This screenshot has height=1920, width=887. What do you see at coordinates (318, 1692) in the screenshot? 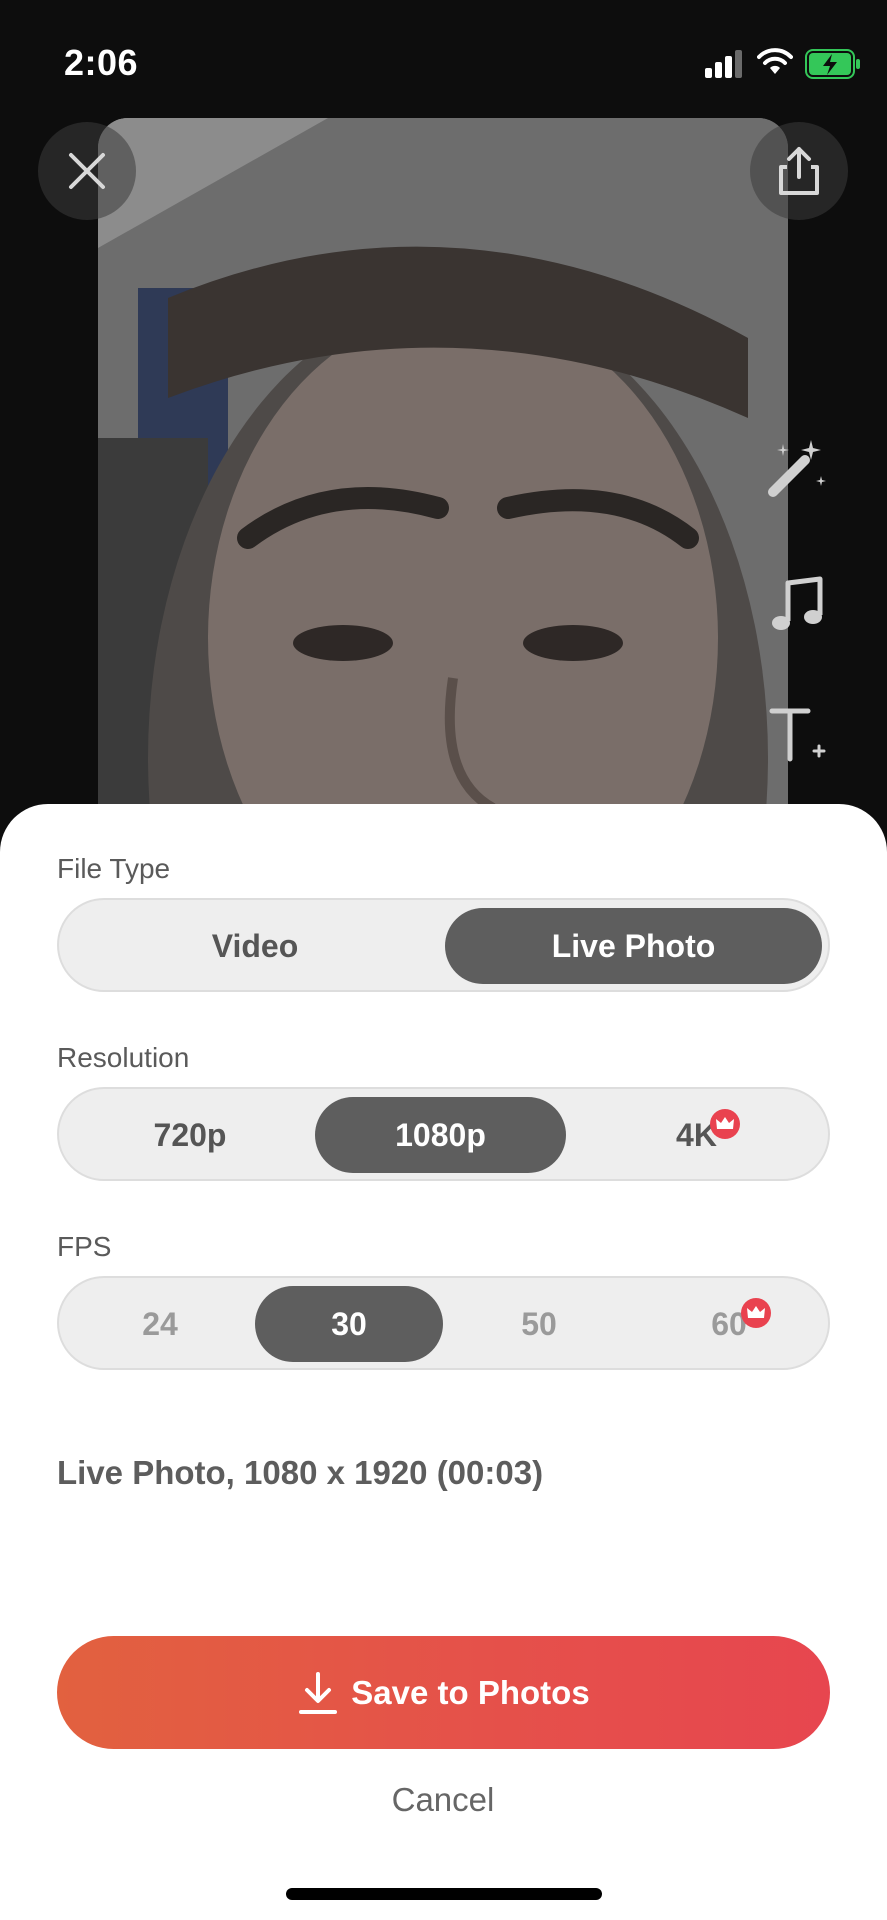
I see `download-icon` at bounding box center [318, 1692].